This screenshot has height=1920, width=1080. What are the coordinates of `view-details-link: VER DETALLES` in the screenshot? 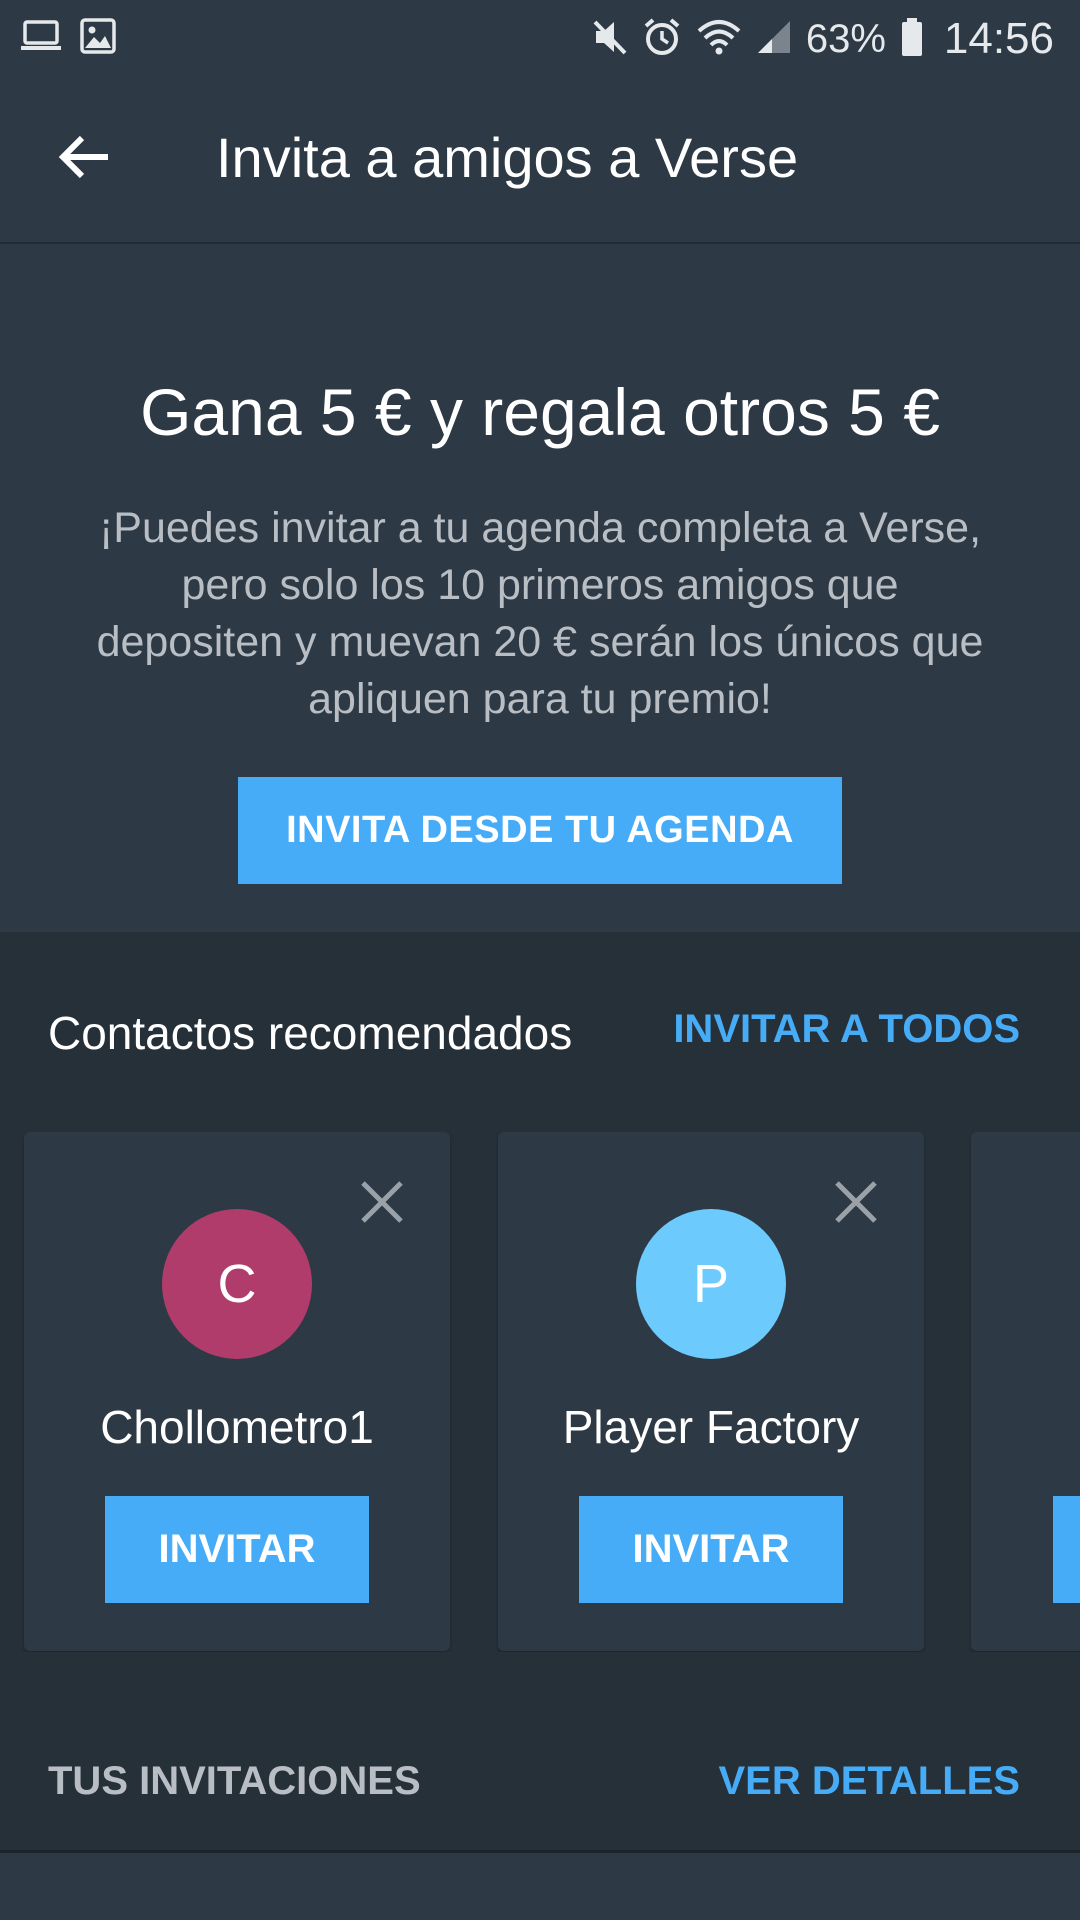 It's located at (869, 1781).